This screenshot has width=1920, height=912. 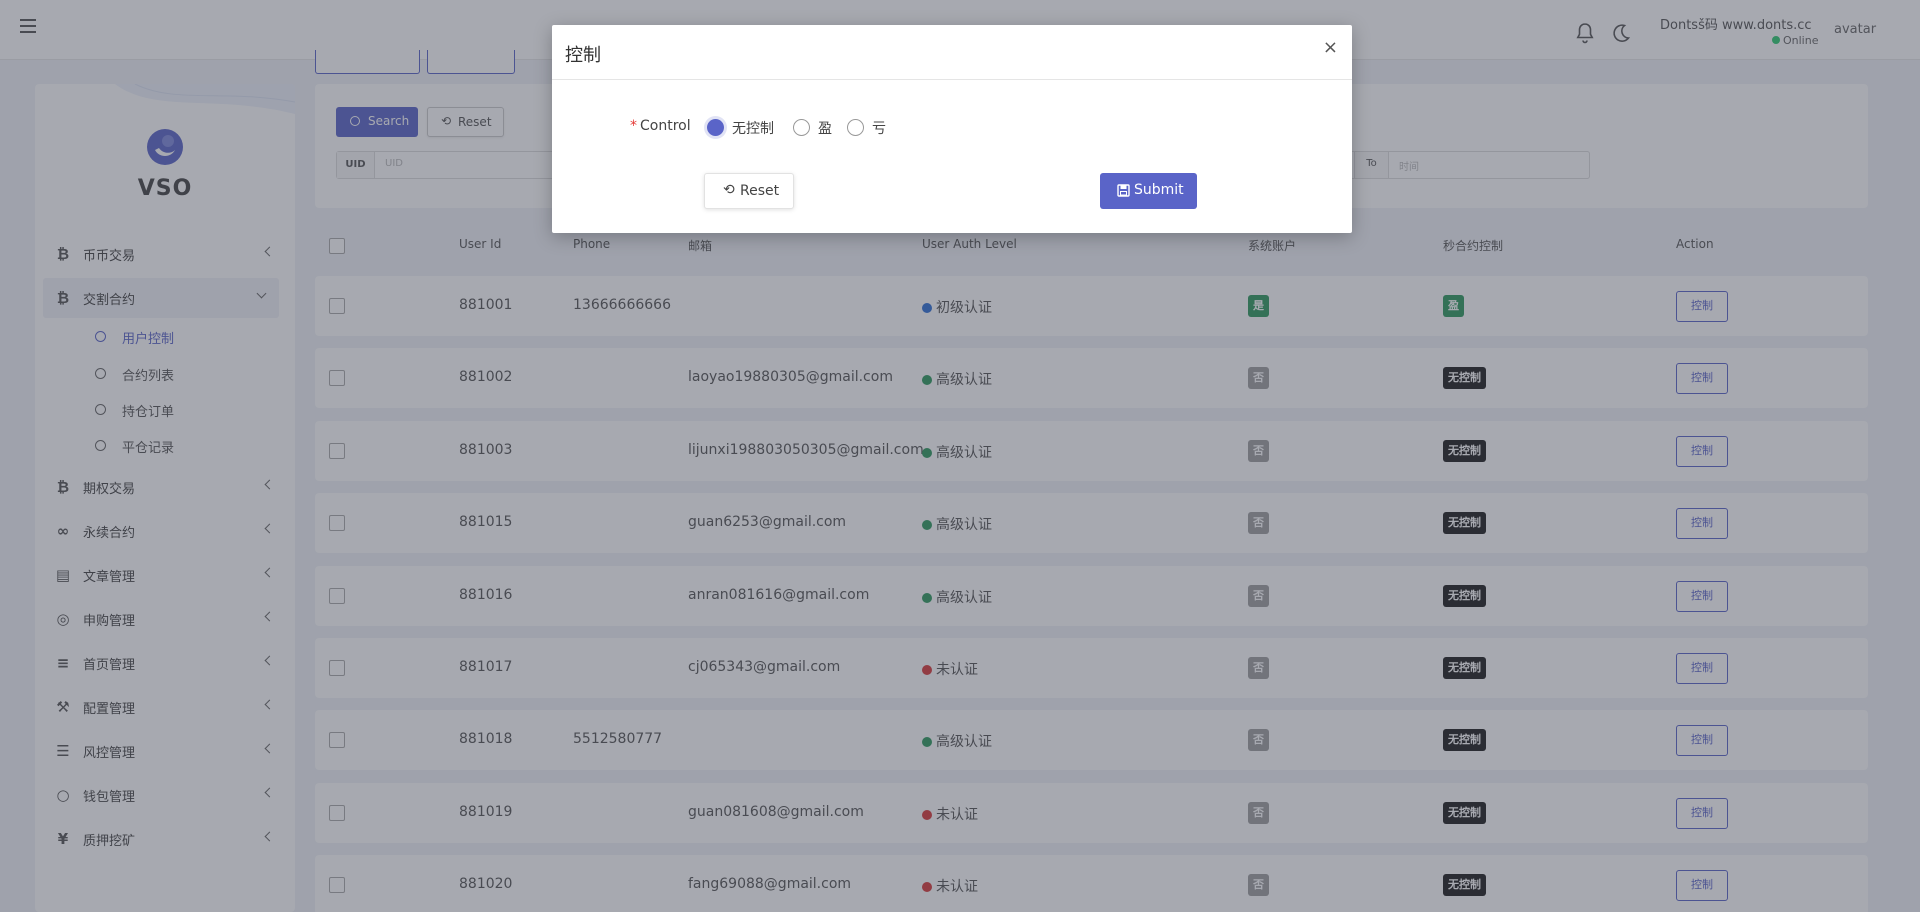 I want to click on radio-checked-icon, so click(x=715, y=127).